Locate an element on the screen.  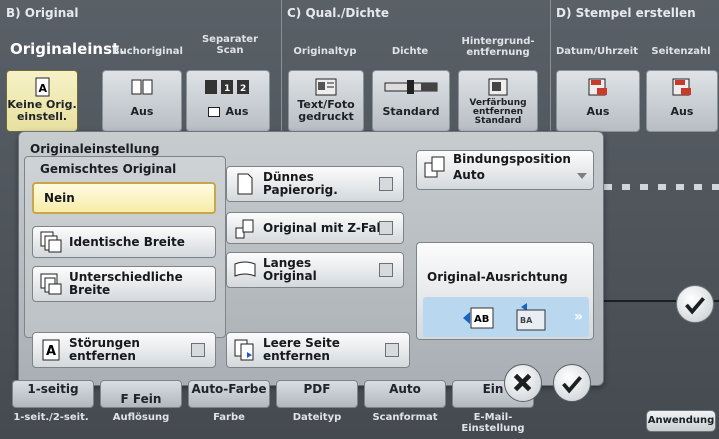
svg-text: 2 is located at coordinates (243, 89).